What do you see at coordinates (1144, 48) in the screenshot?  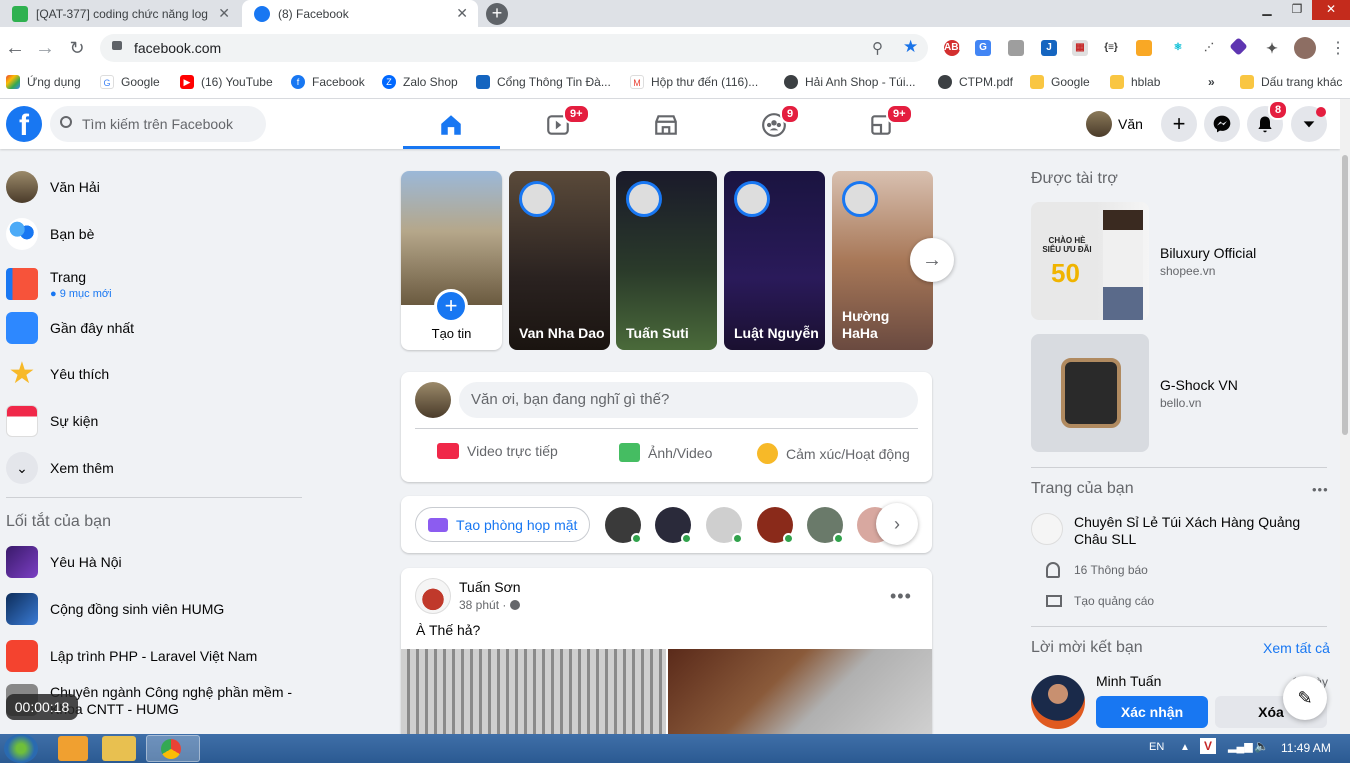 I see `extension-yellow-icon` at bounding box center [1144, 48].